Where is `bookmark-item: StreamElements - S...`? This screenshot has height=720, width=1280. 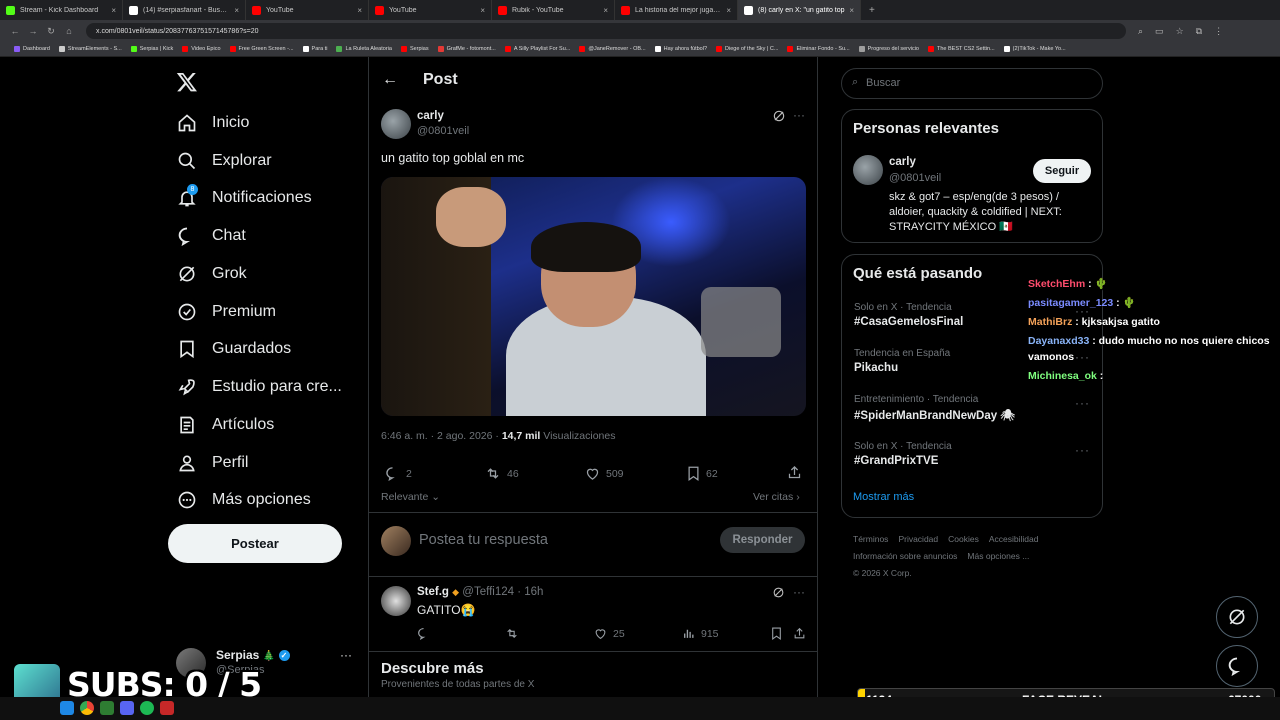 bookmark-item: StreamElements - S... is located at coordinates (90, 49).